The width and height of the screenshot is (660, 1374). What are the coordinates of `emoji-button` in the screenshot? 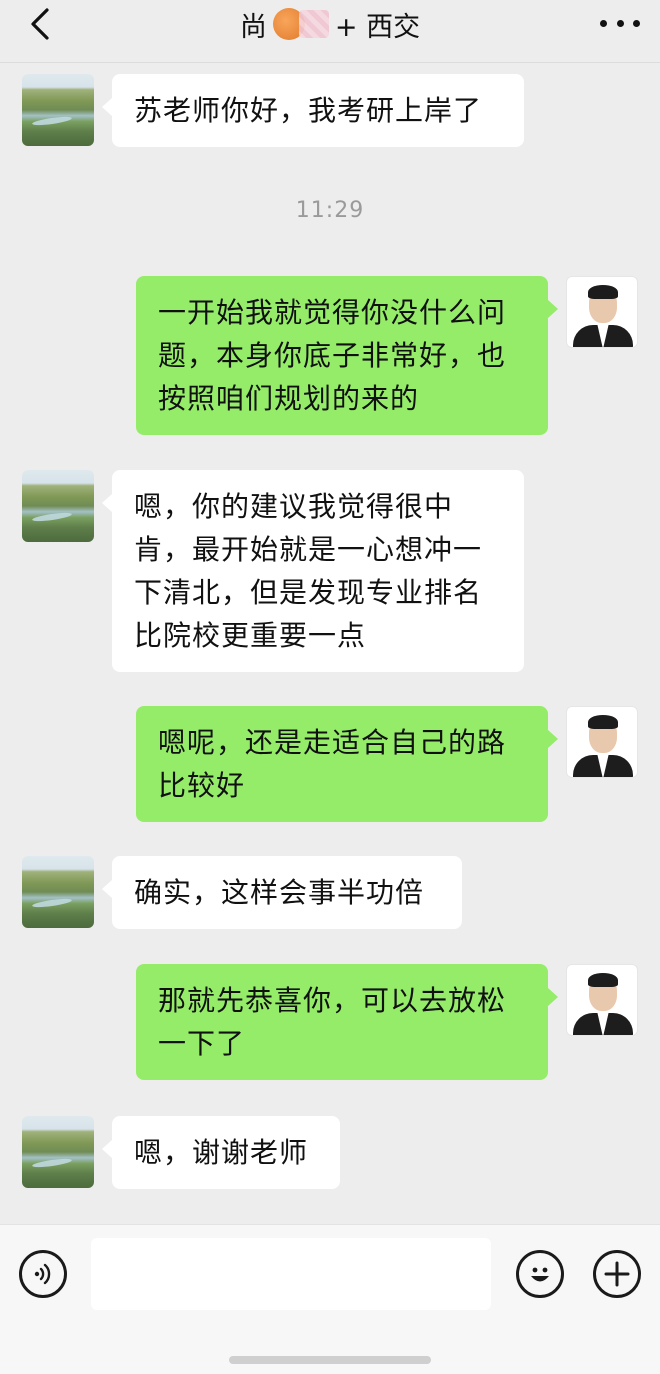 It's located at (540, 1274).